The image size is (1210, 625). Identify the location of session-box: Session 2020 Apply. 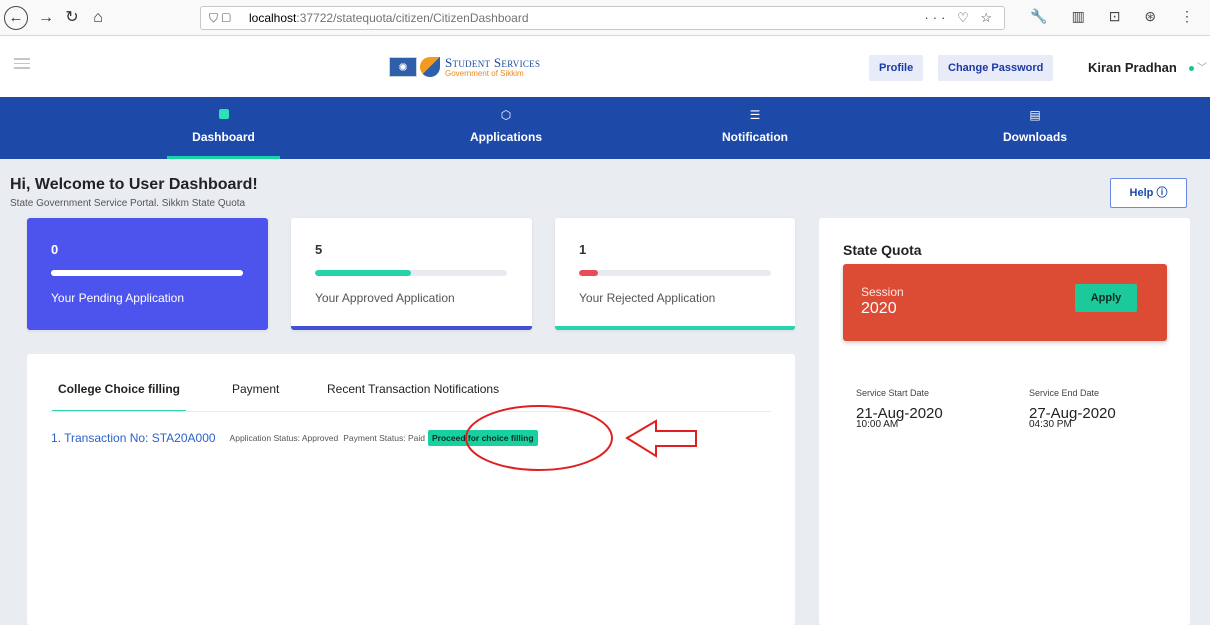
(1005, 302).